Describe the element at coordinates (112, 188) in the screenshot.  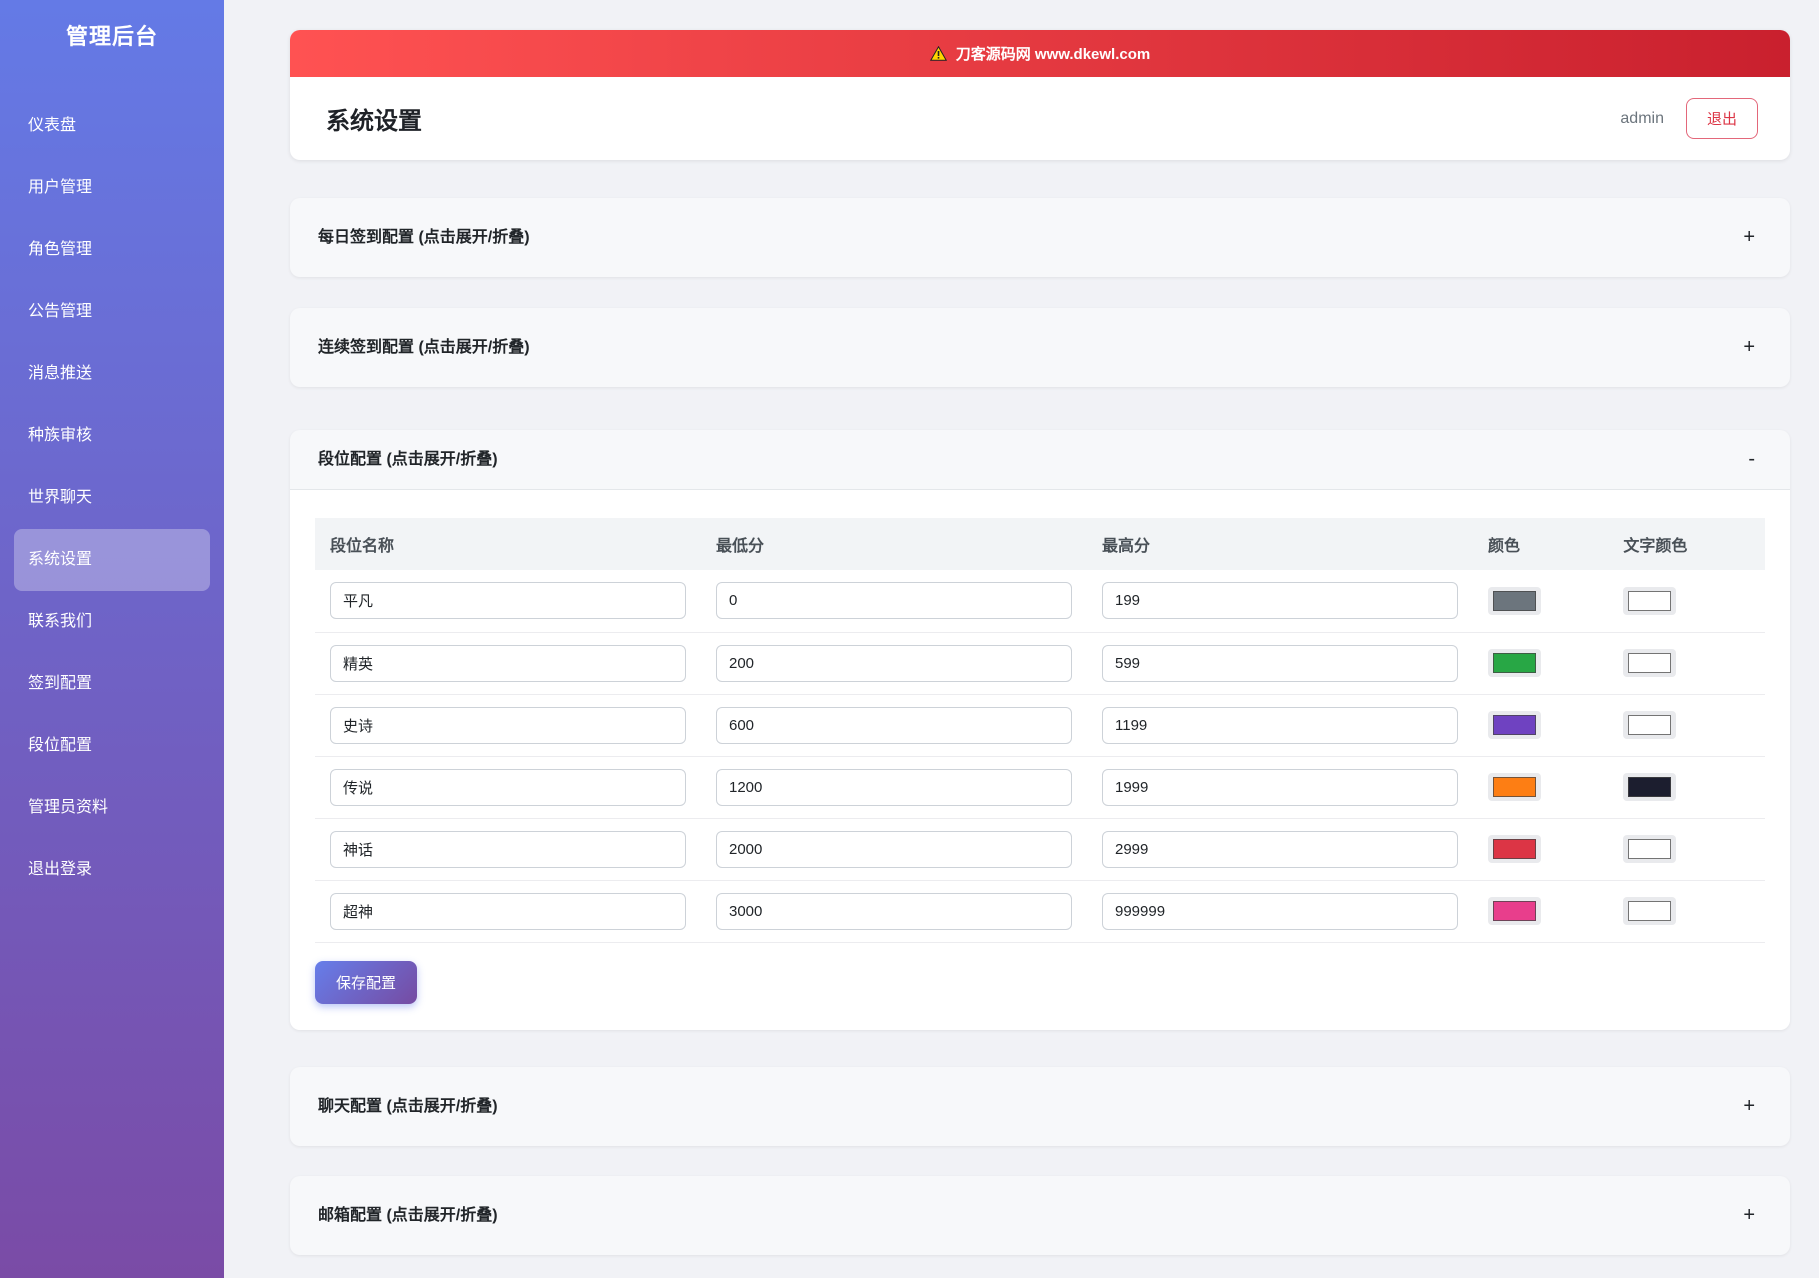
I see `sidebar-item-1: 用户管理` at that location.